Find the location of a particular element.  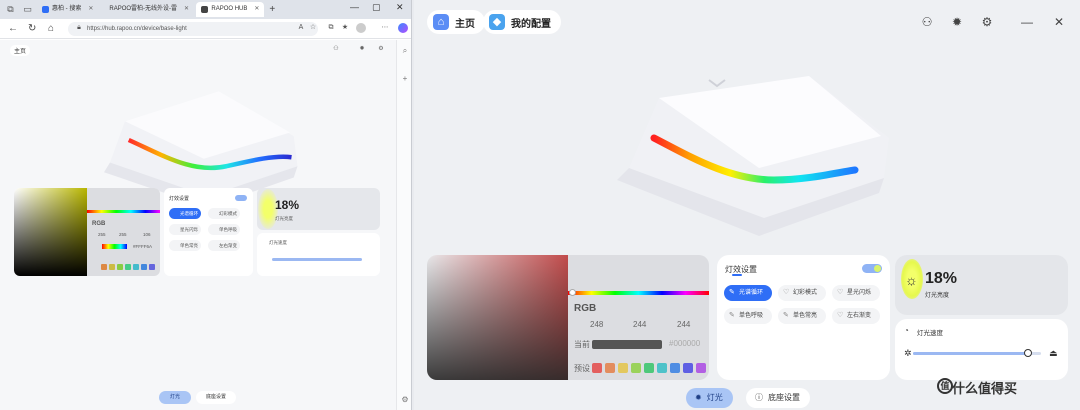

tab-label: RAPOO HUB is located at coordinates (229, 9).